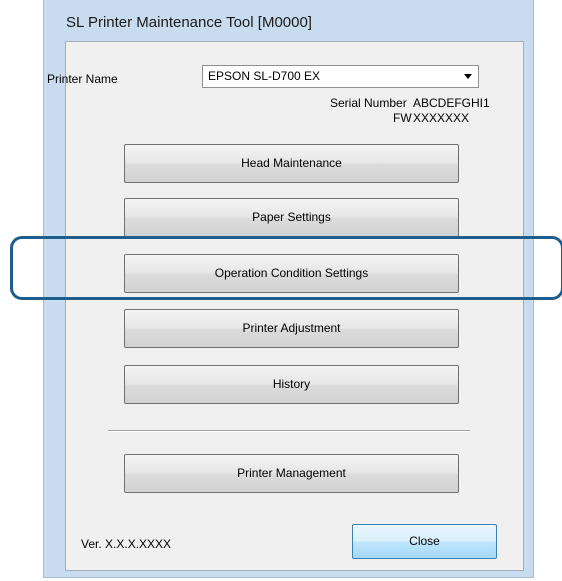 The width and height of the screenshot is (562, 581). Describe the element at coordinates (291, 217) in the screenshot. I see `paper-settings-button: Paper Settings` at that location.